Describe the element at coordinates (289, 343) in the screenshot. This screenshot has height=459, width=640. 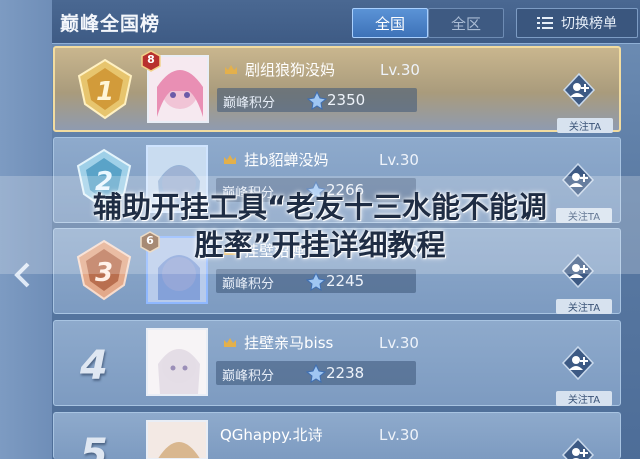
I see `player-name: 挂壁亲马biss` at that location.